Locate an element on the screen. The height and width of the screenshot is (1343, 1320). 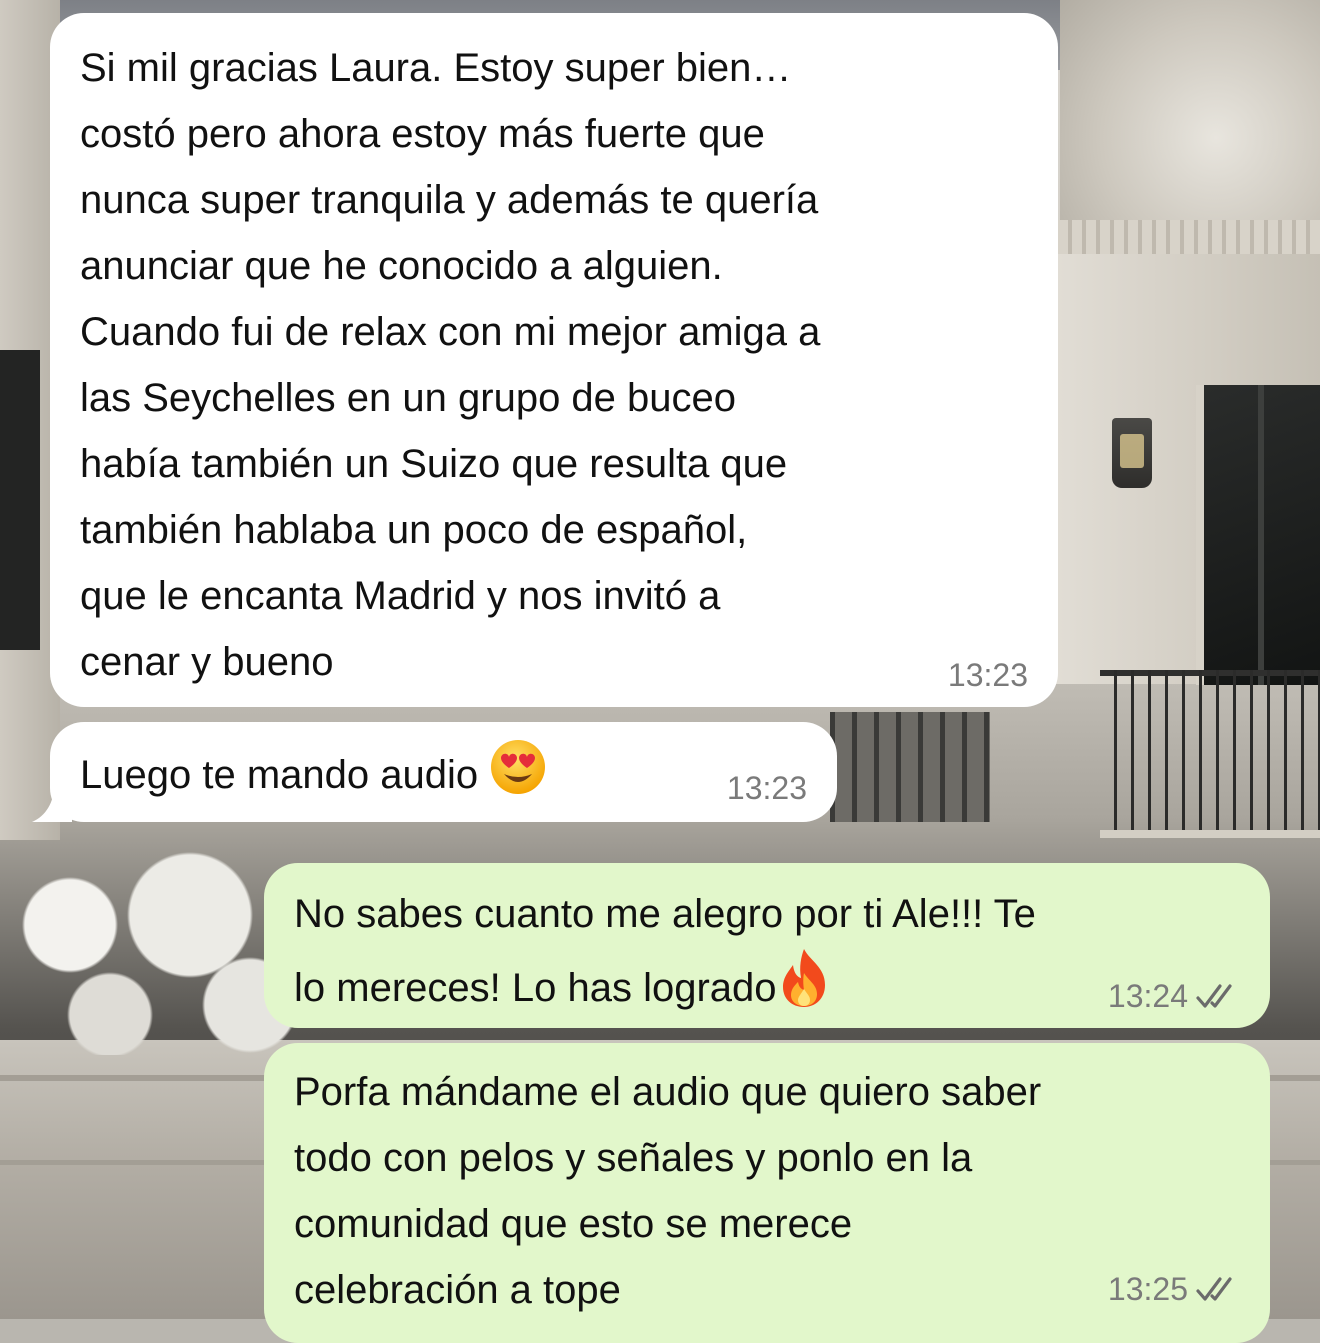
heart-eyes-emoji-icon is located at coordinates (518, 767).